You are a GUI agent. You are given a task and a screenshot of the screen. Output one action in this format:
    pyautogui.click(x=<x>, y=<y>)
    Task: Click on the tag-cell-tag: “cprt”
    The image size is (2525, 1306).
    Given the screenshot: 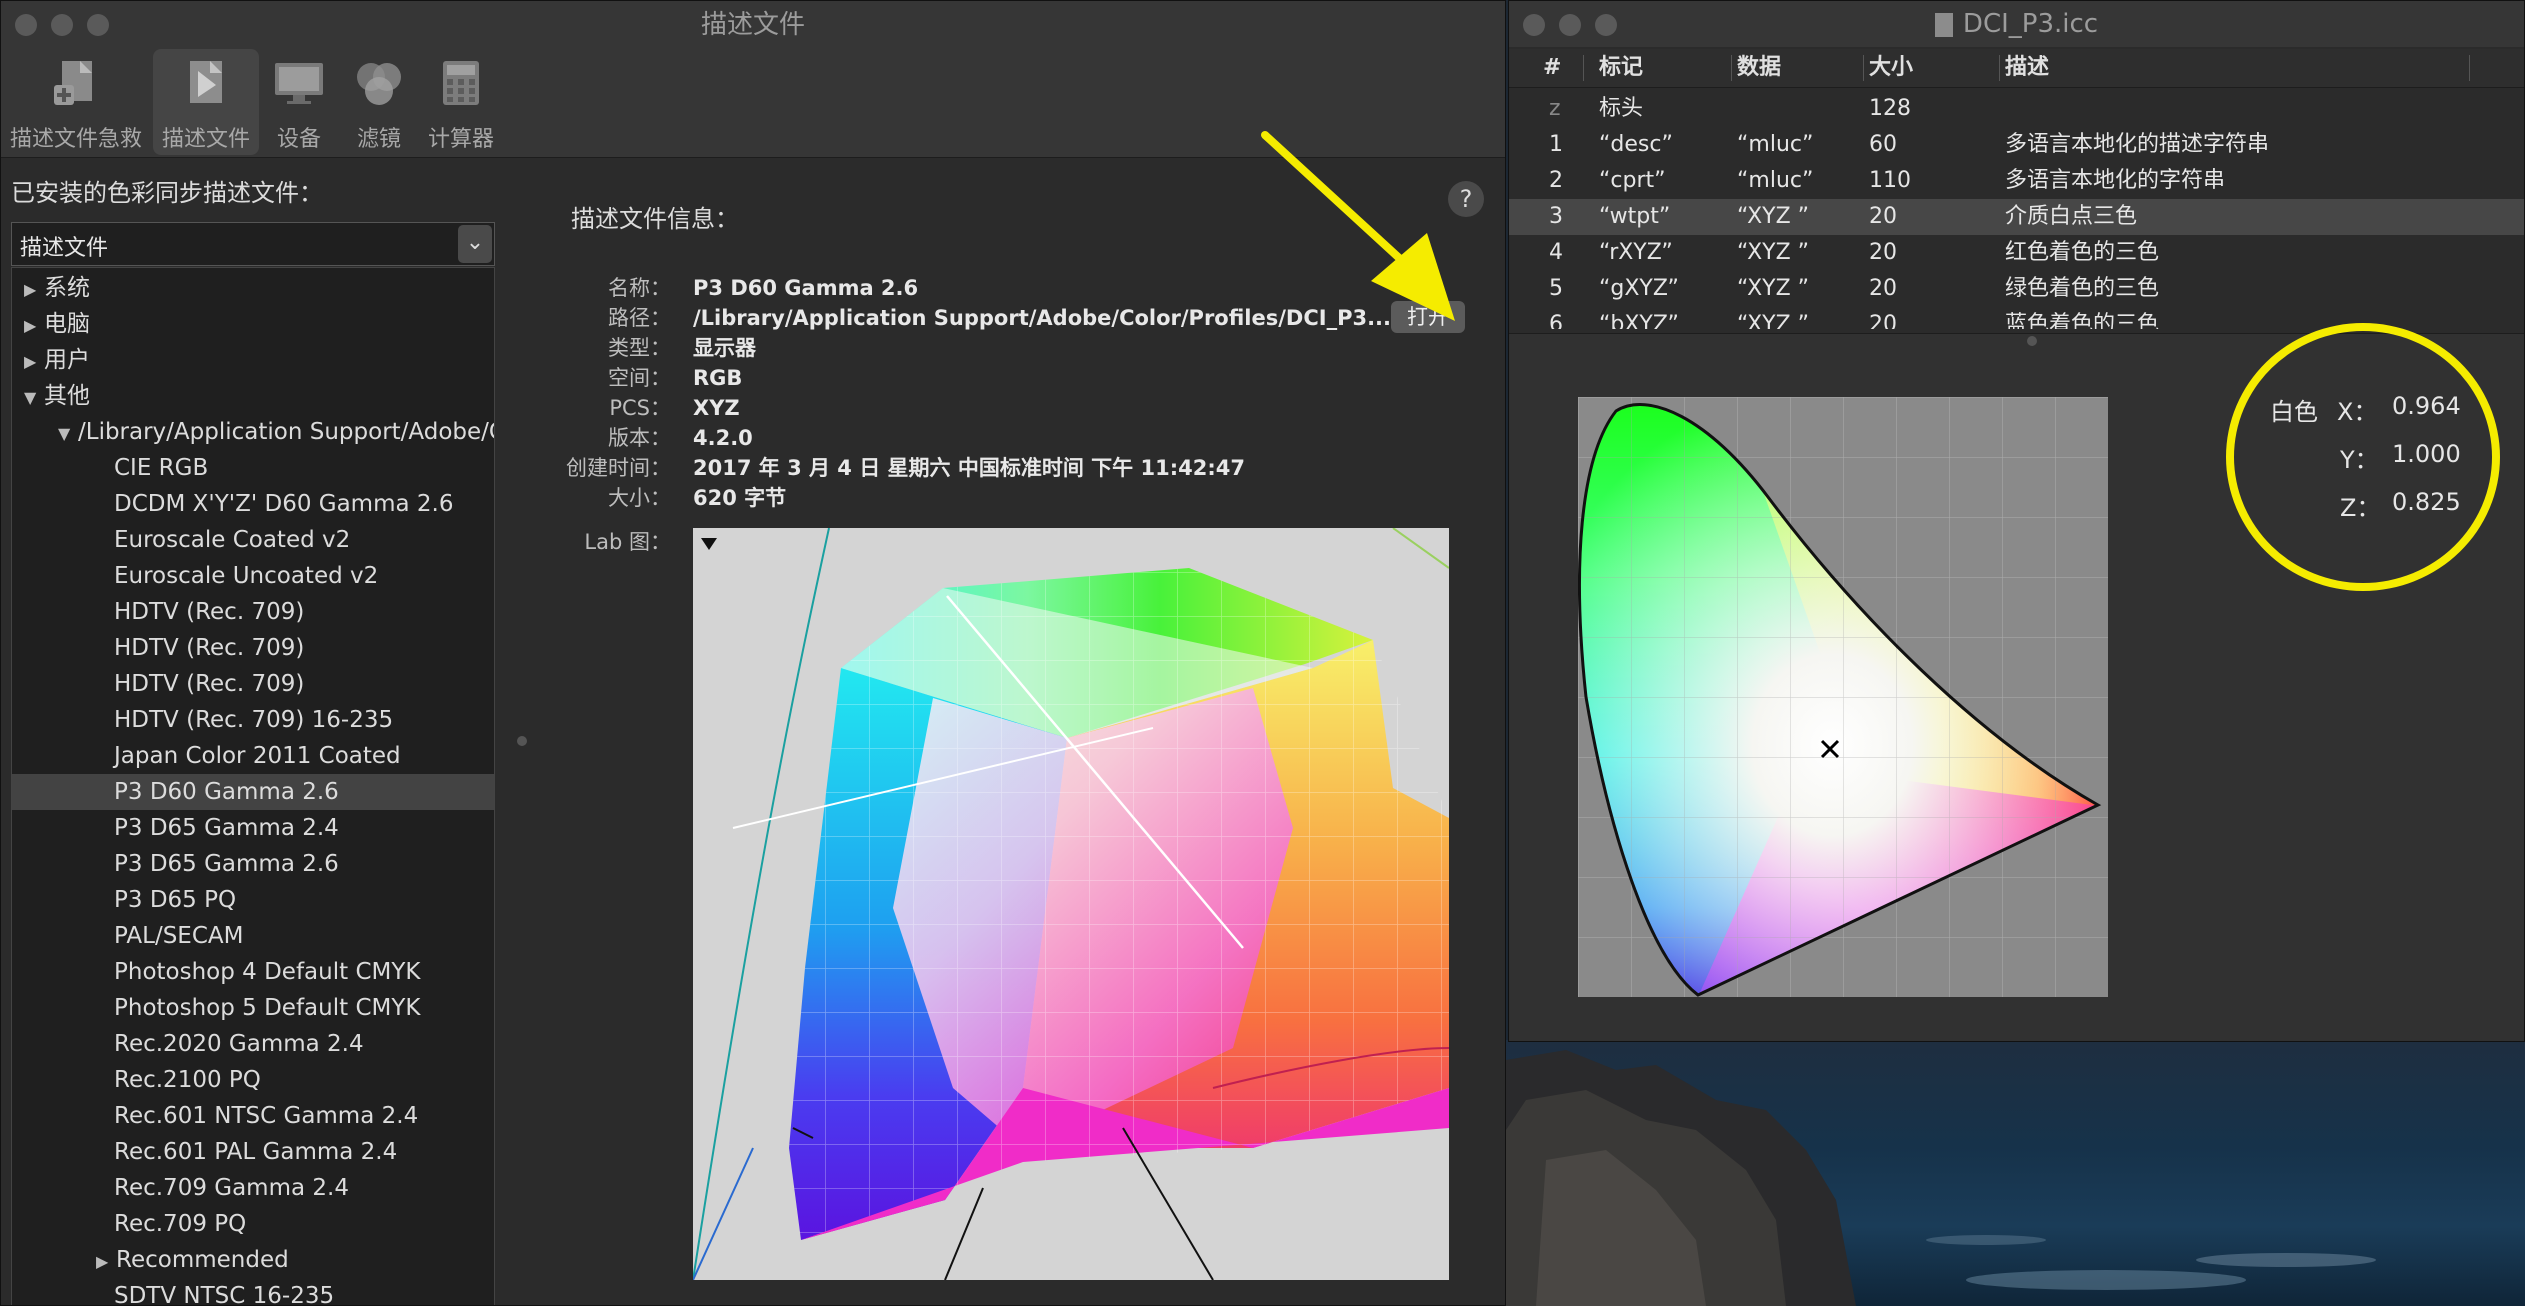 What is the action you would take?
    pyautogui.click(x=1632, y=180)
    